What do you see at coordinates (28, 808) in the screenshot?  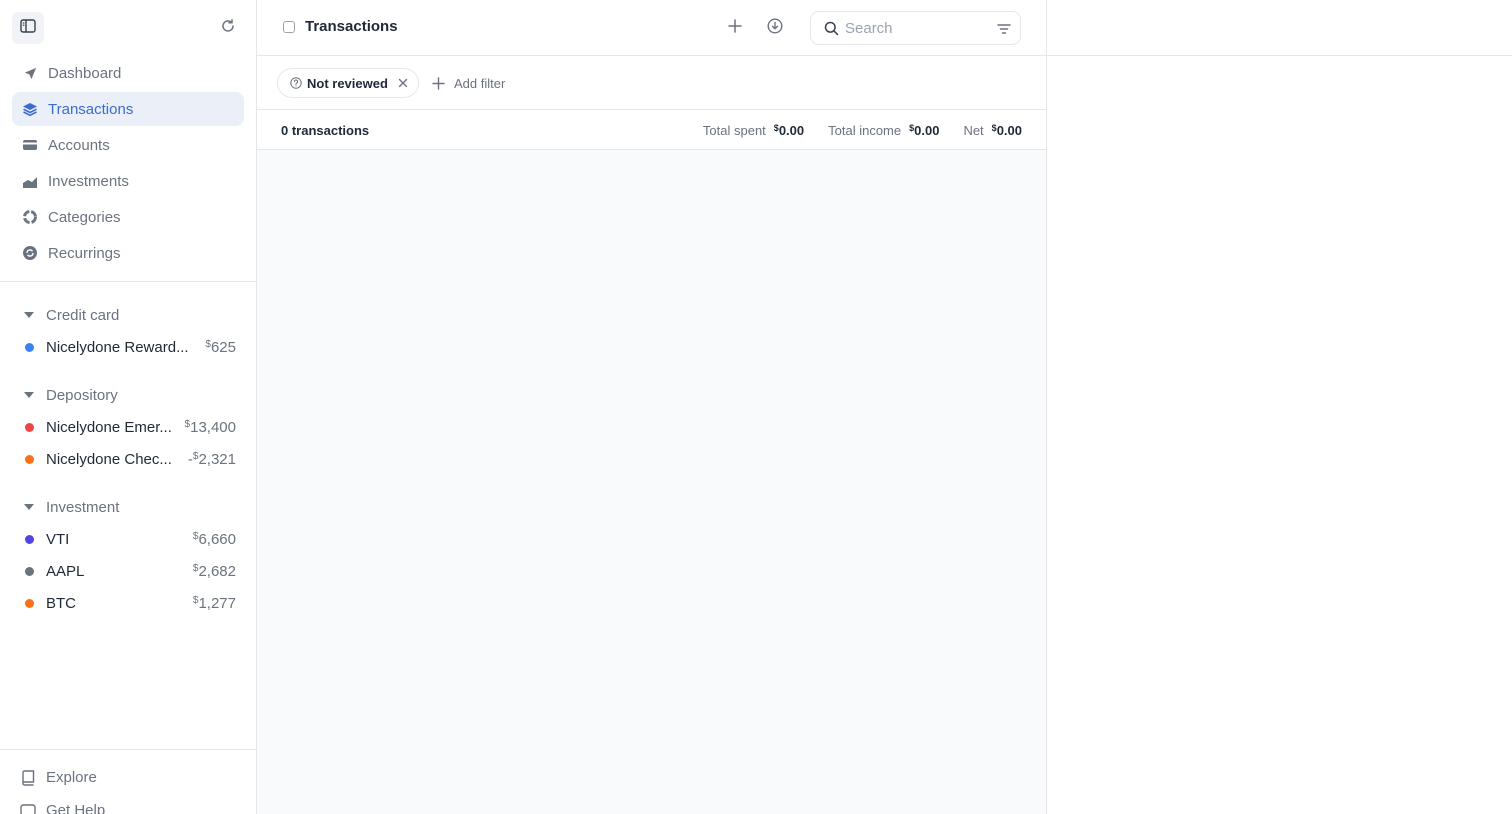 I see `help-icon` at bounding box center [28, 808].